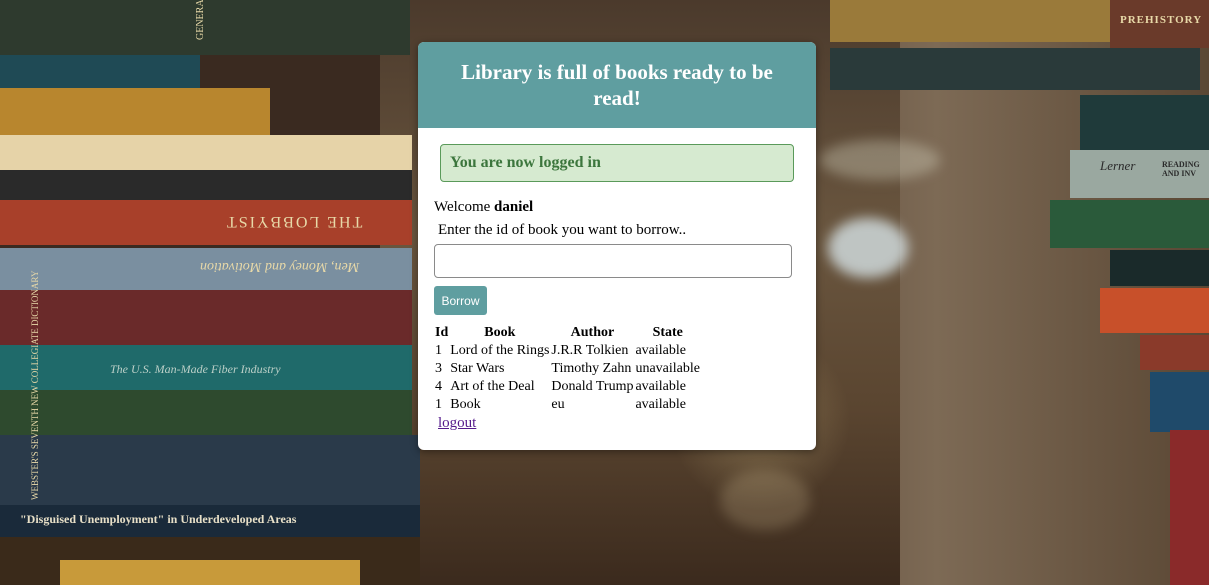 Image resolution: width=1209 pixels, height=585 pixels. I want to click on welcome-prefix: Welcome, so click(462, 207).